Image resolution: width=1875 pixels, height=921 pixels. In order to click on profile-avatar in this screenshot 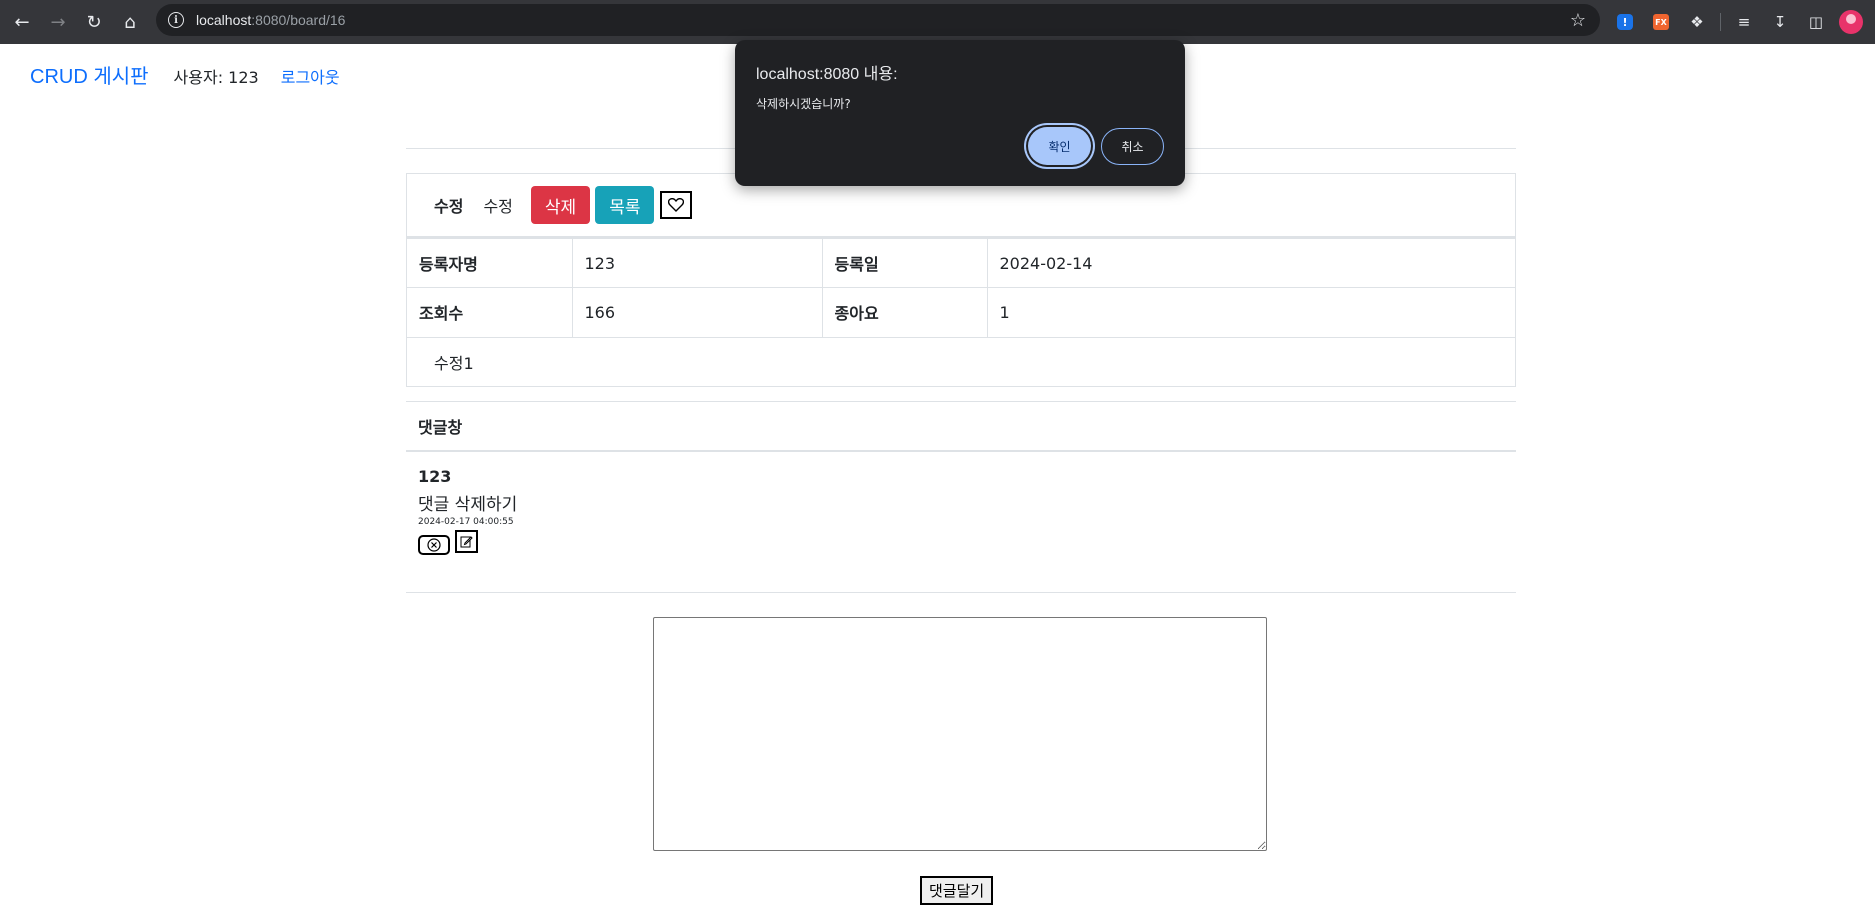, I will do `click(1851, 22)`.